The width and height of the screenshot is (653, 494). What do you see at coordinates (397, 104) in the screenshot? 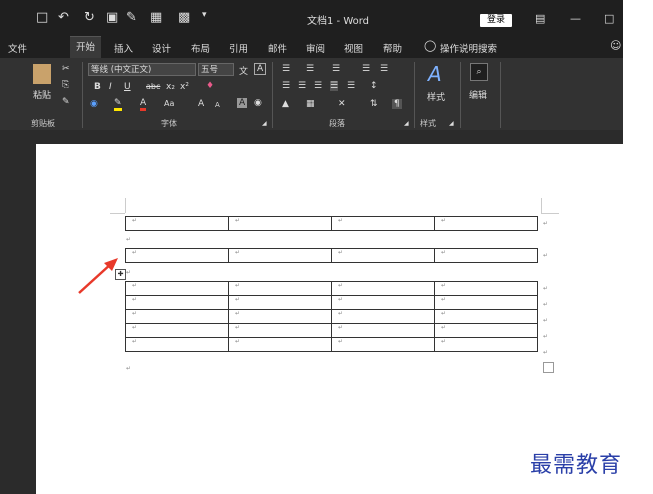
I see `show-marks-icon: ¶` at bounding box center [397, 104].